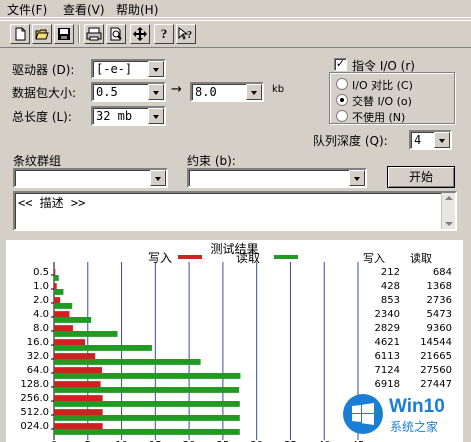 The height and width of the screenshot is (442, 471). I want to click on row-size-label: 256.0, so click(34, 398).